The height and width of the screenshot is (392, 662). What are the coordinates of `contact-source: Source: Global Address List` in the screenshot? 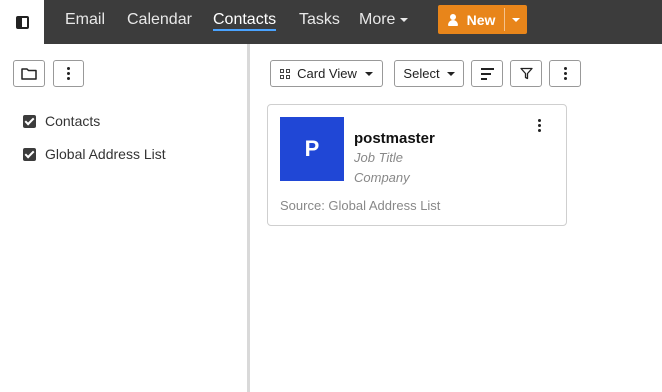 It's located at (360, 205).